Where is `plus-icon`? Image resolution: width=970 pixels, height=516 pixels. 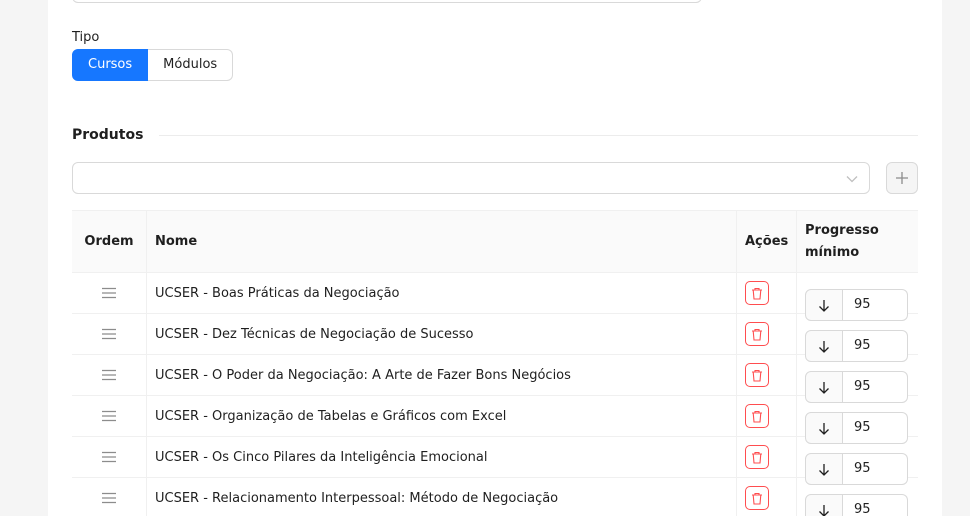
plus-icon is located at coordinates (902, 178).